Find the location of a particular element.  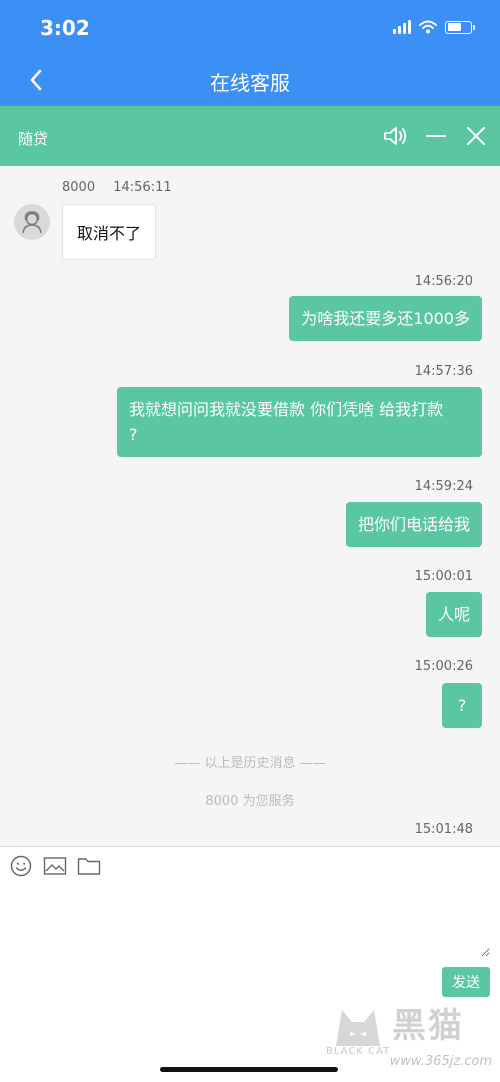

status-icons is located at coordinates (434, 27).